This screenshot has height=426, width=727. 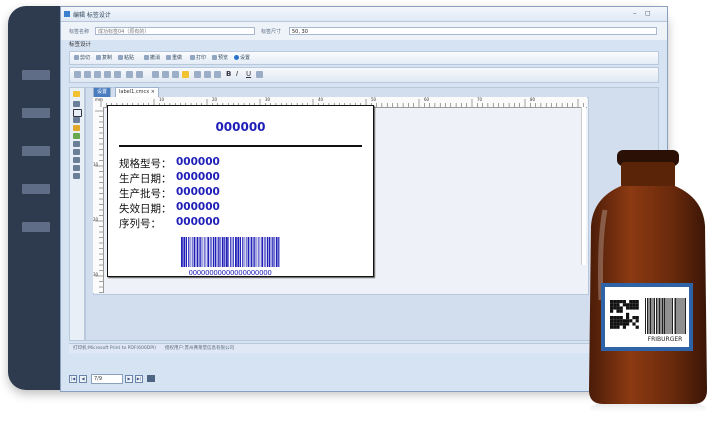 What do you see at coordinates (80, 45) in the screenshot?
I see `section-label: 标签设计` at bounding box center [80, 45].